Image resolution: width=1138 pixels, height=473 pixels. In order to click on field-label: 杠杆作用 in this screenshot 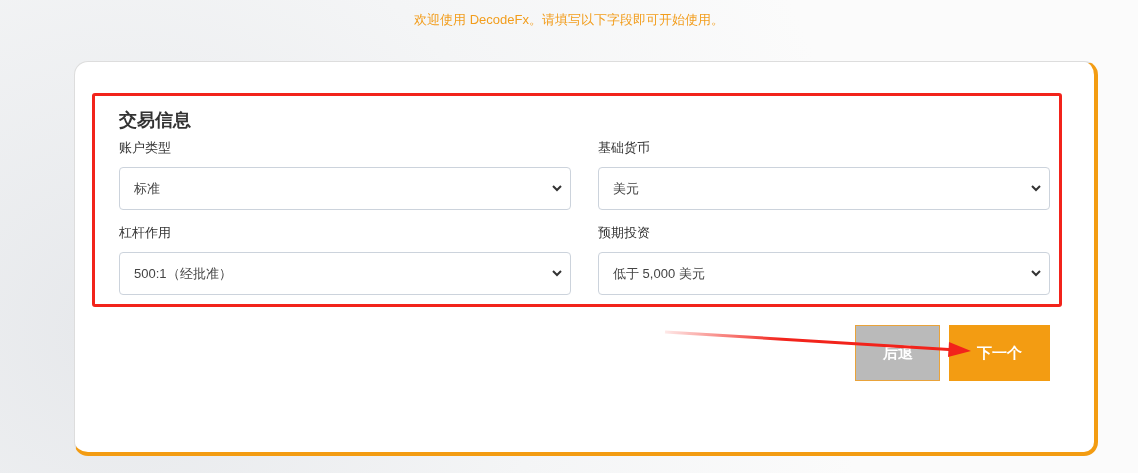, I will do `click(145, 233)`.